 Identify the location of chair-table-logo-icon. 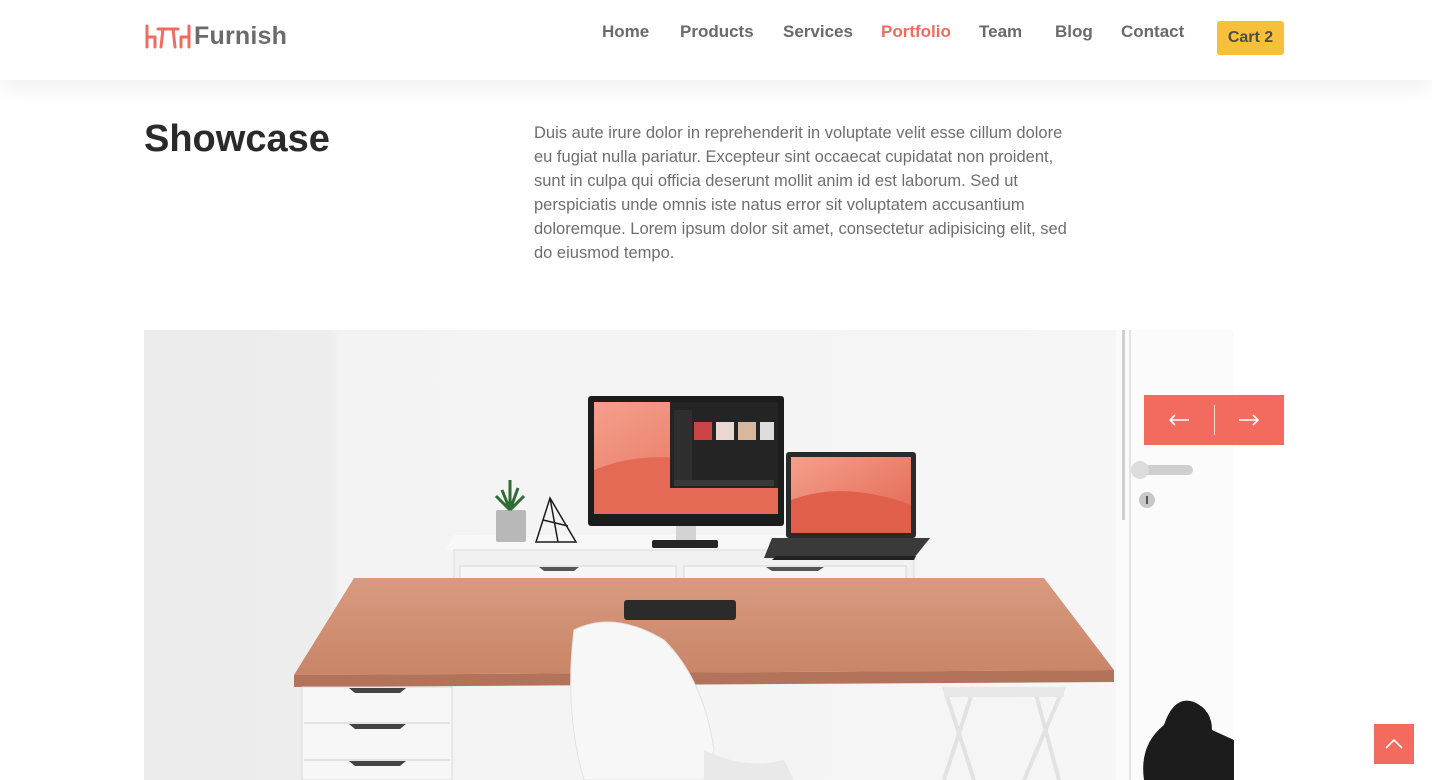
(168, 36).